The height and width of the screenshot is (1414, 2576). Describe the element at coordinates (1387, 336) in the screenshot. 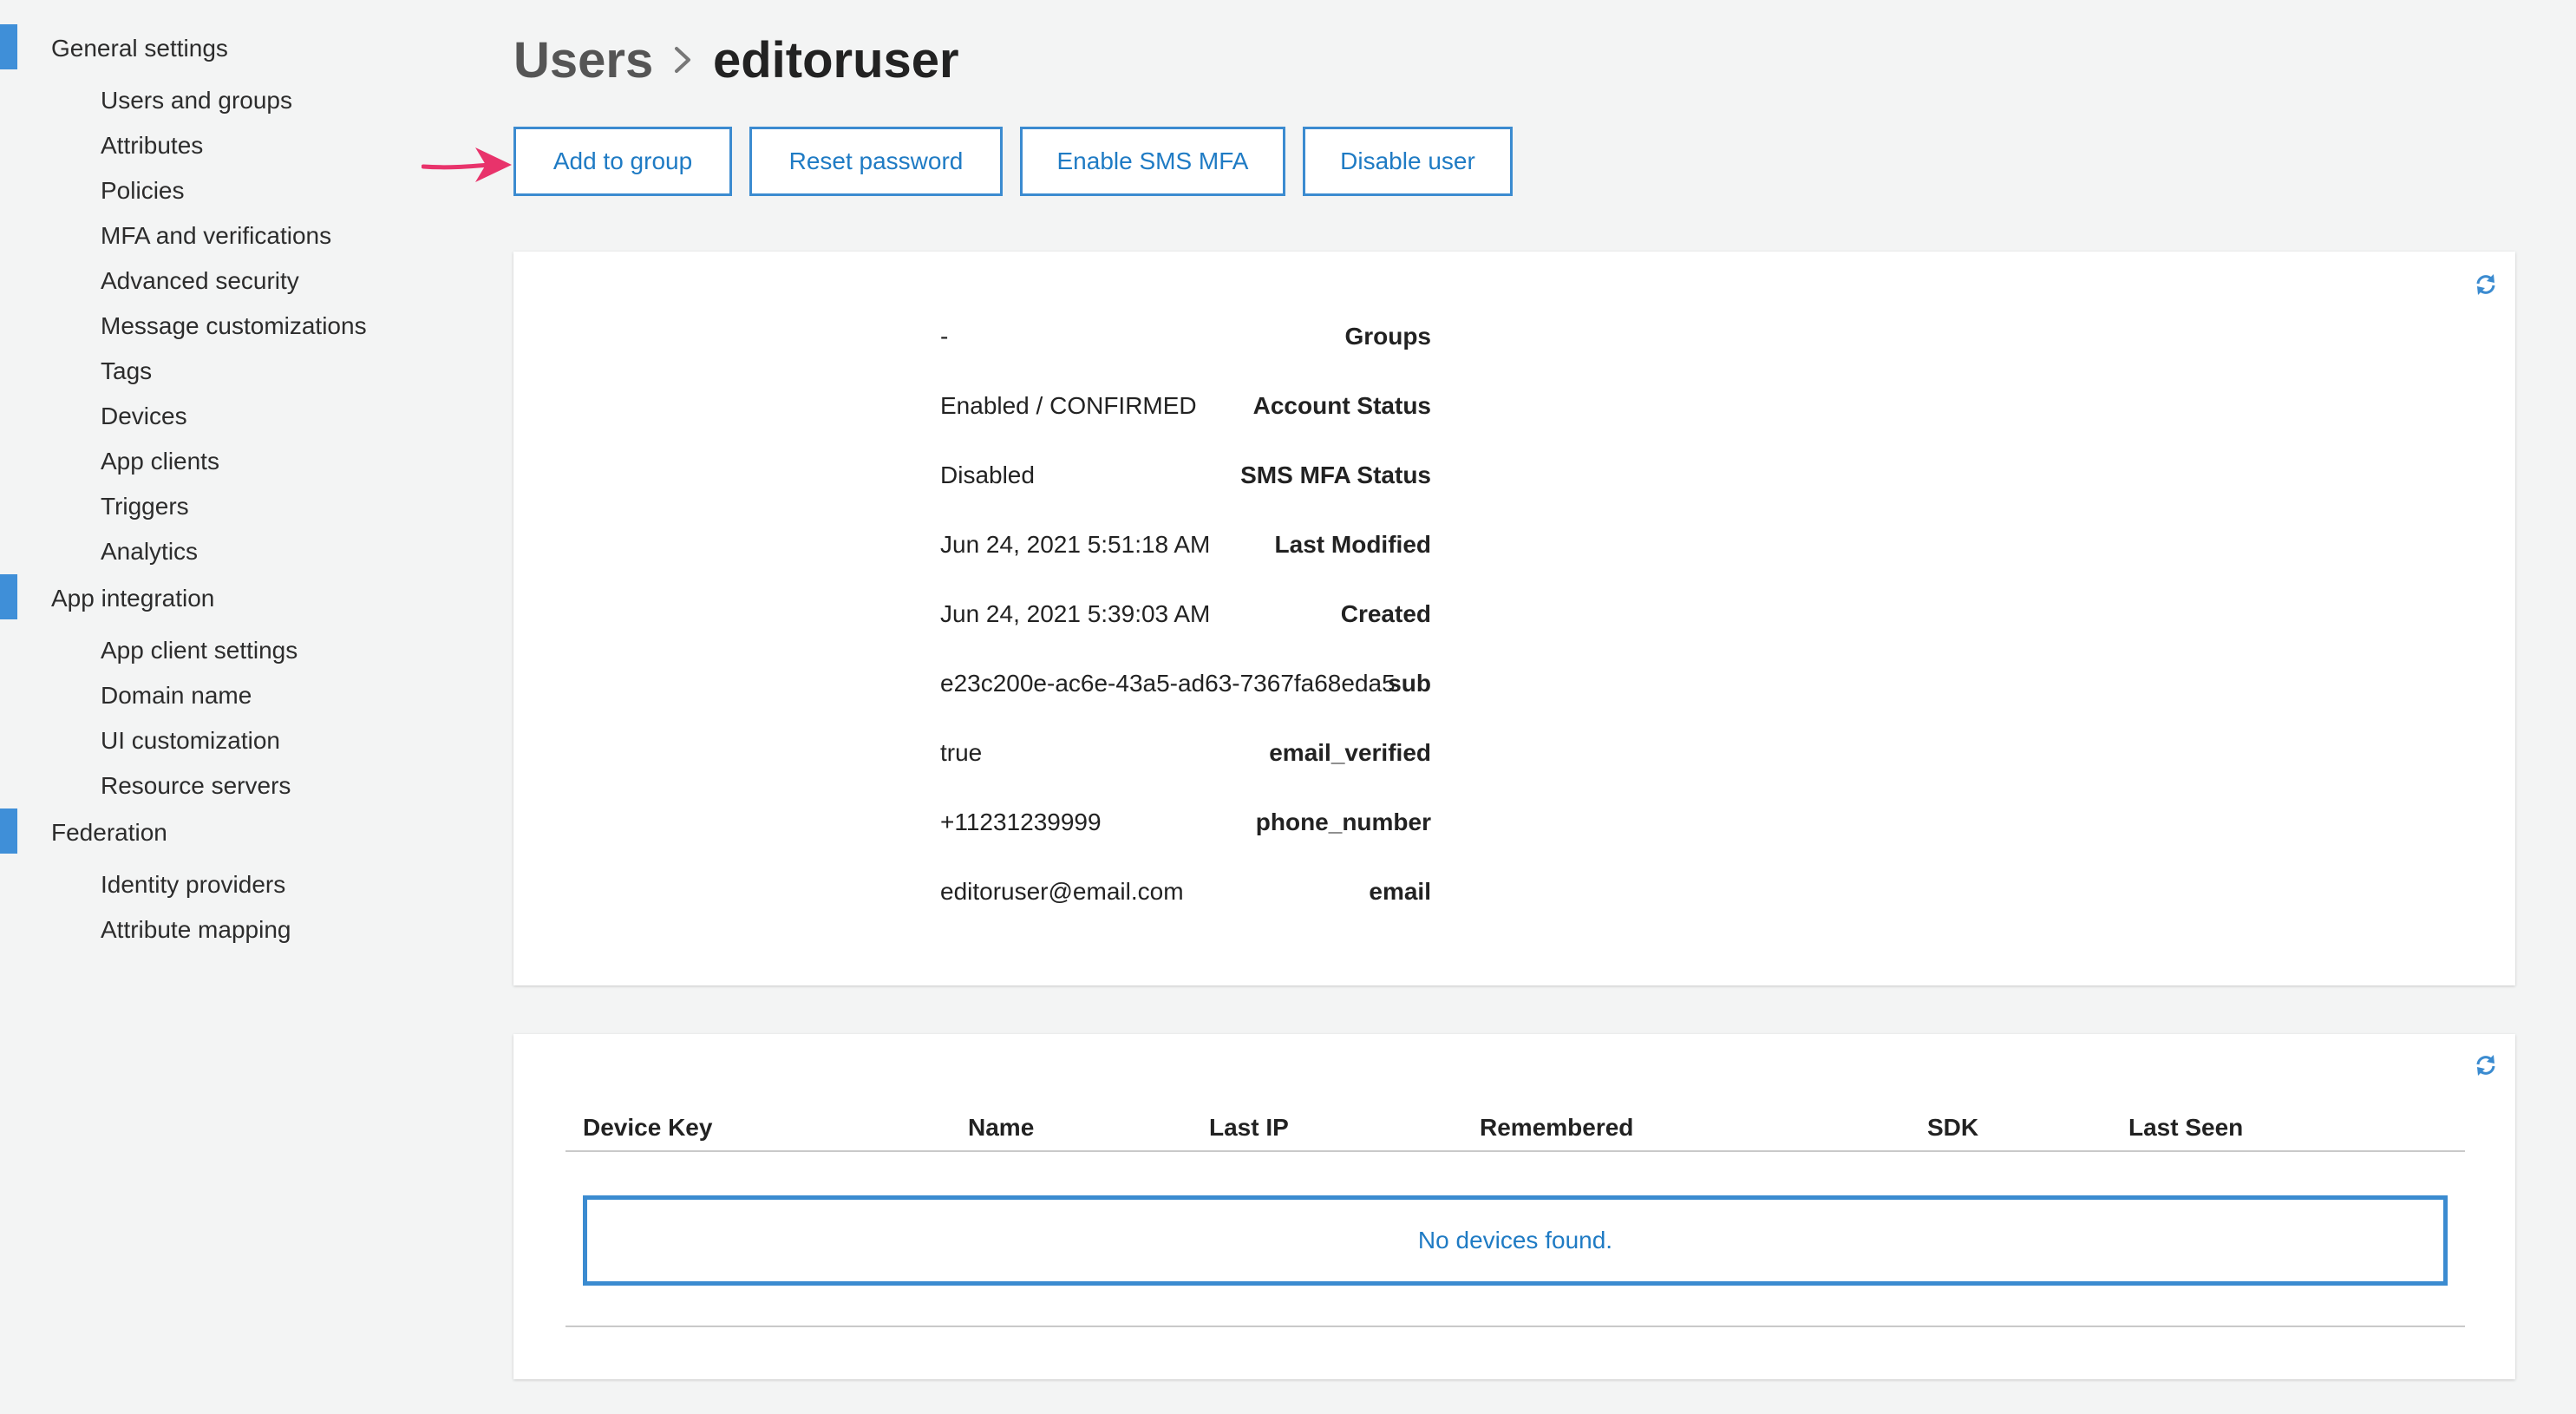

I see `detail-label: Groups` at that location.